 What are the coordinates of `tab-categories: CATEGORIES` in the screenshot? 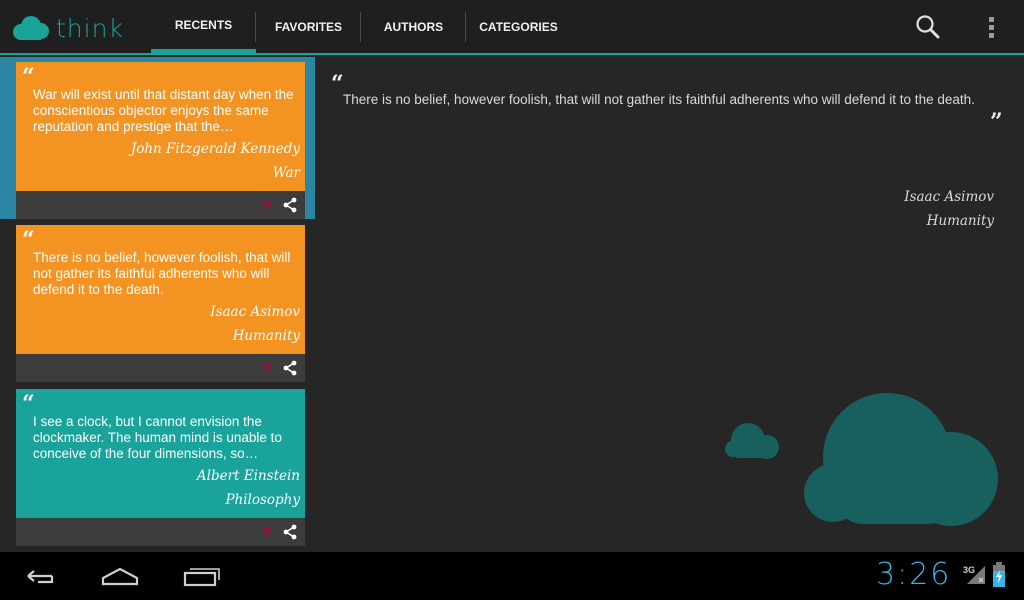 It's located at (518, 26).